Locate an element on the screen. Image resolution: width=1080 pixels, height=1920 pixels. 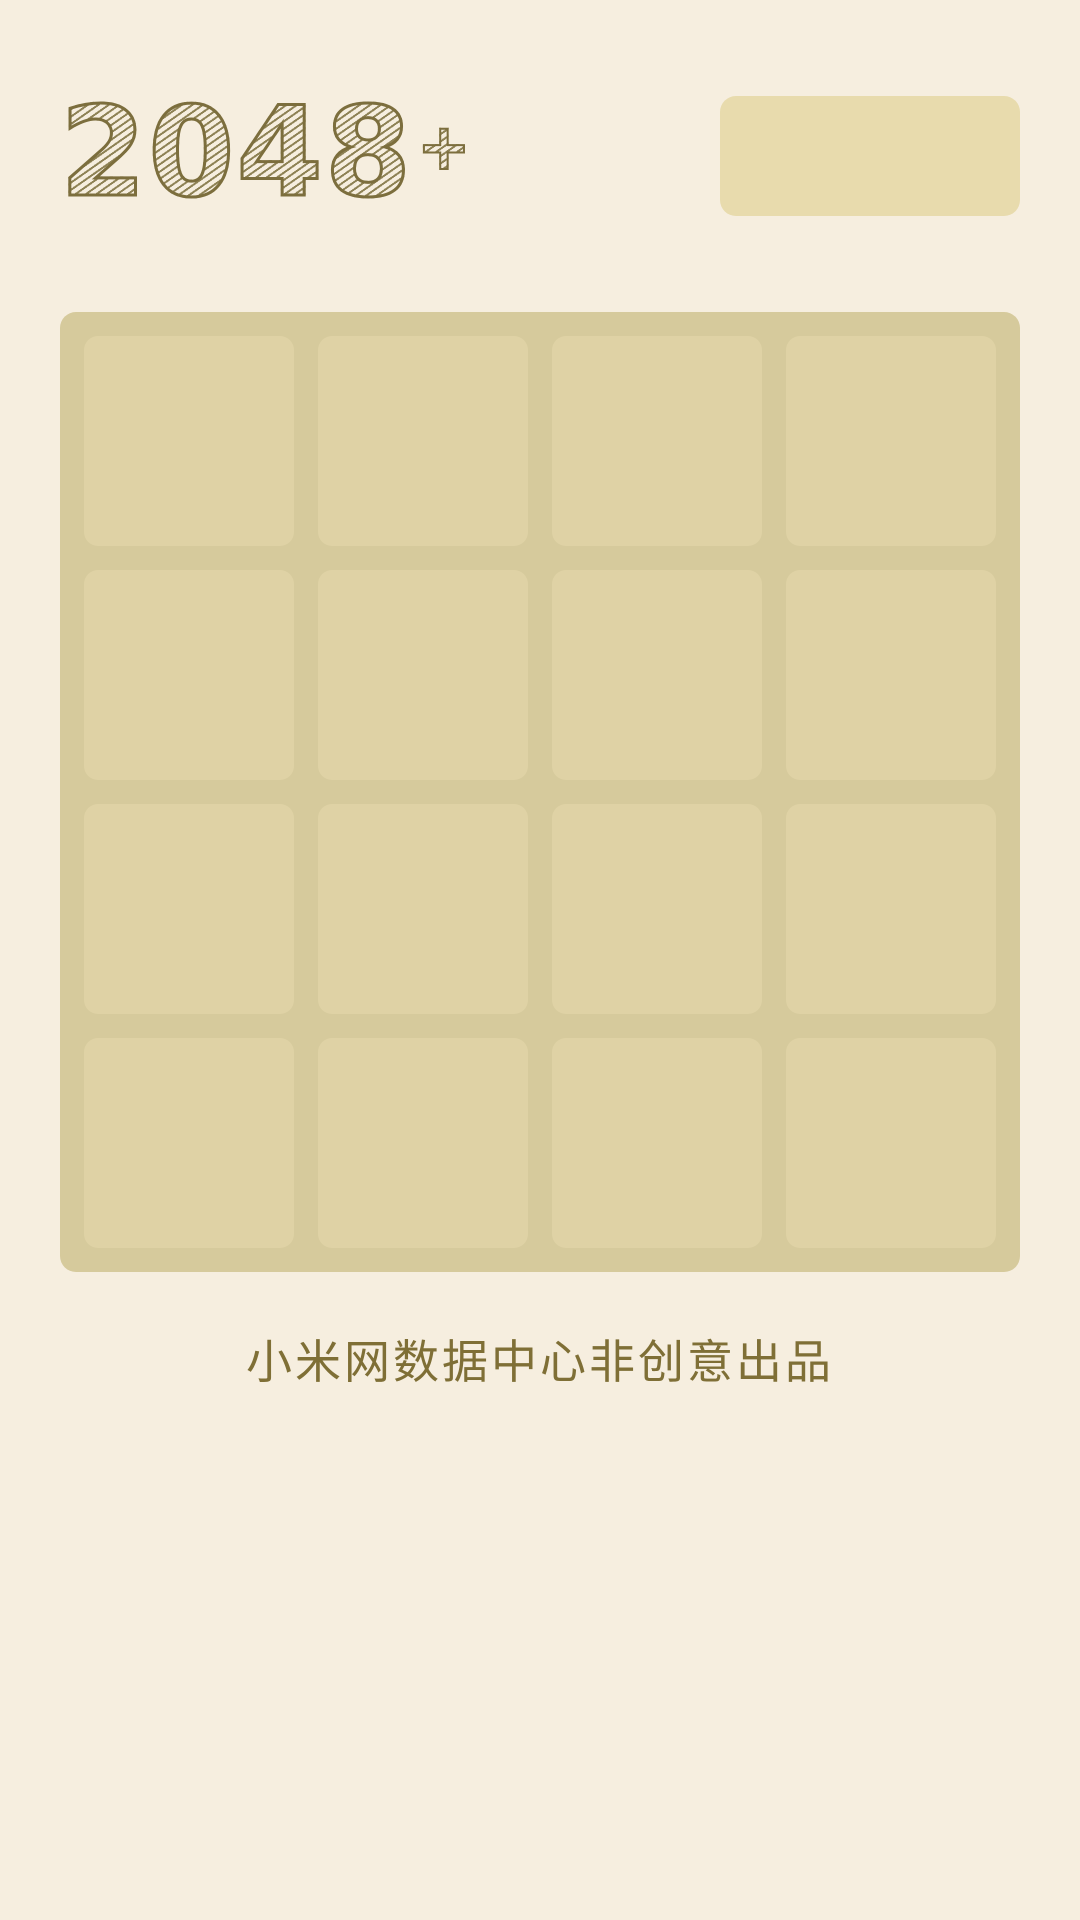
credit-text: 小米网数据中心非创意出品 is located at coordinates (540, 1362).